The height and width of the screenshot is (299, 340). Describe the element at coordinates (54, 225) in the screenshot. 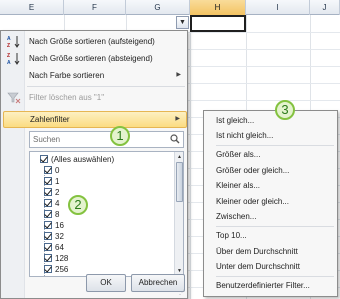

I see `list-item: 16` at that location.